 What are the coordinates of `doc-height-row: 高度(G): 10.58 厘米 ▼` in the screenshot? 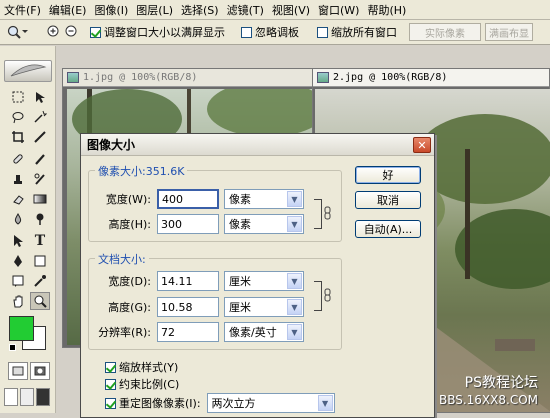 It's located at (197, 307).